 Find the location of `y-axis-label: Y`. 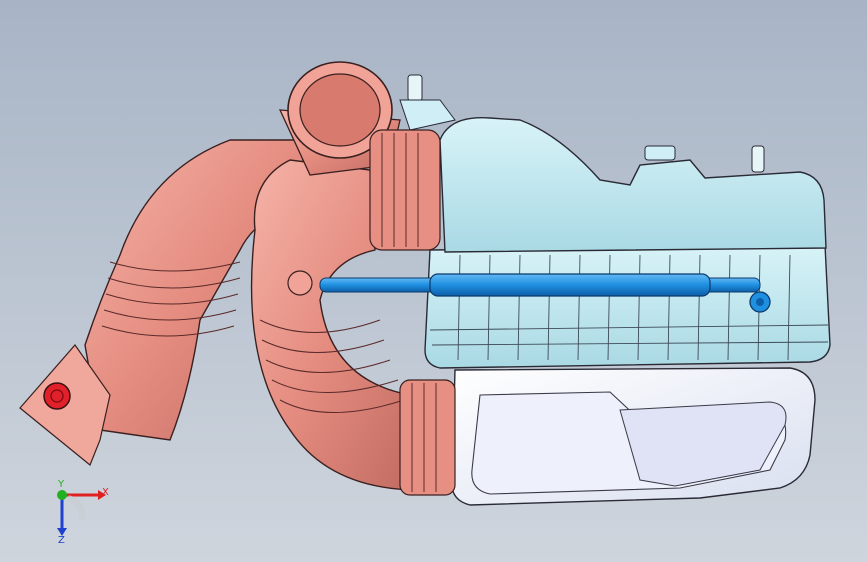

y-axis-label: Y is located at coordinates (61, 484).